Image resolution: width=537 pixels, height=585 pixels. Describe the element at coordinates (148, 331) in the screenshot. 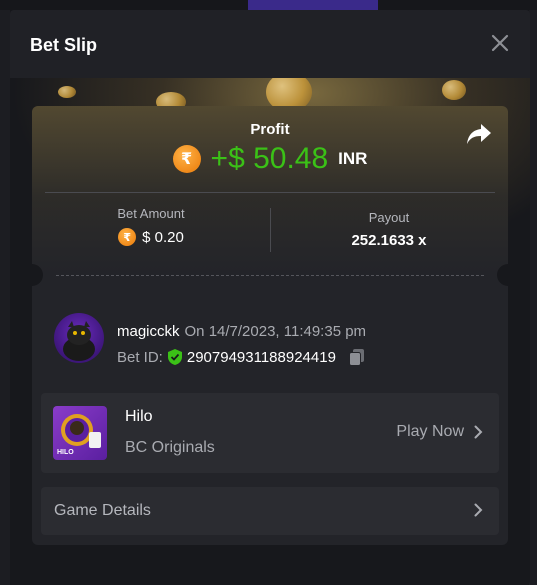

I see `username: magicckk` at that location.